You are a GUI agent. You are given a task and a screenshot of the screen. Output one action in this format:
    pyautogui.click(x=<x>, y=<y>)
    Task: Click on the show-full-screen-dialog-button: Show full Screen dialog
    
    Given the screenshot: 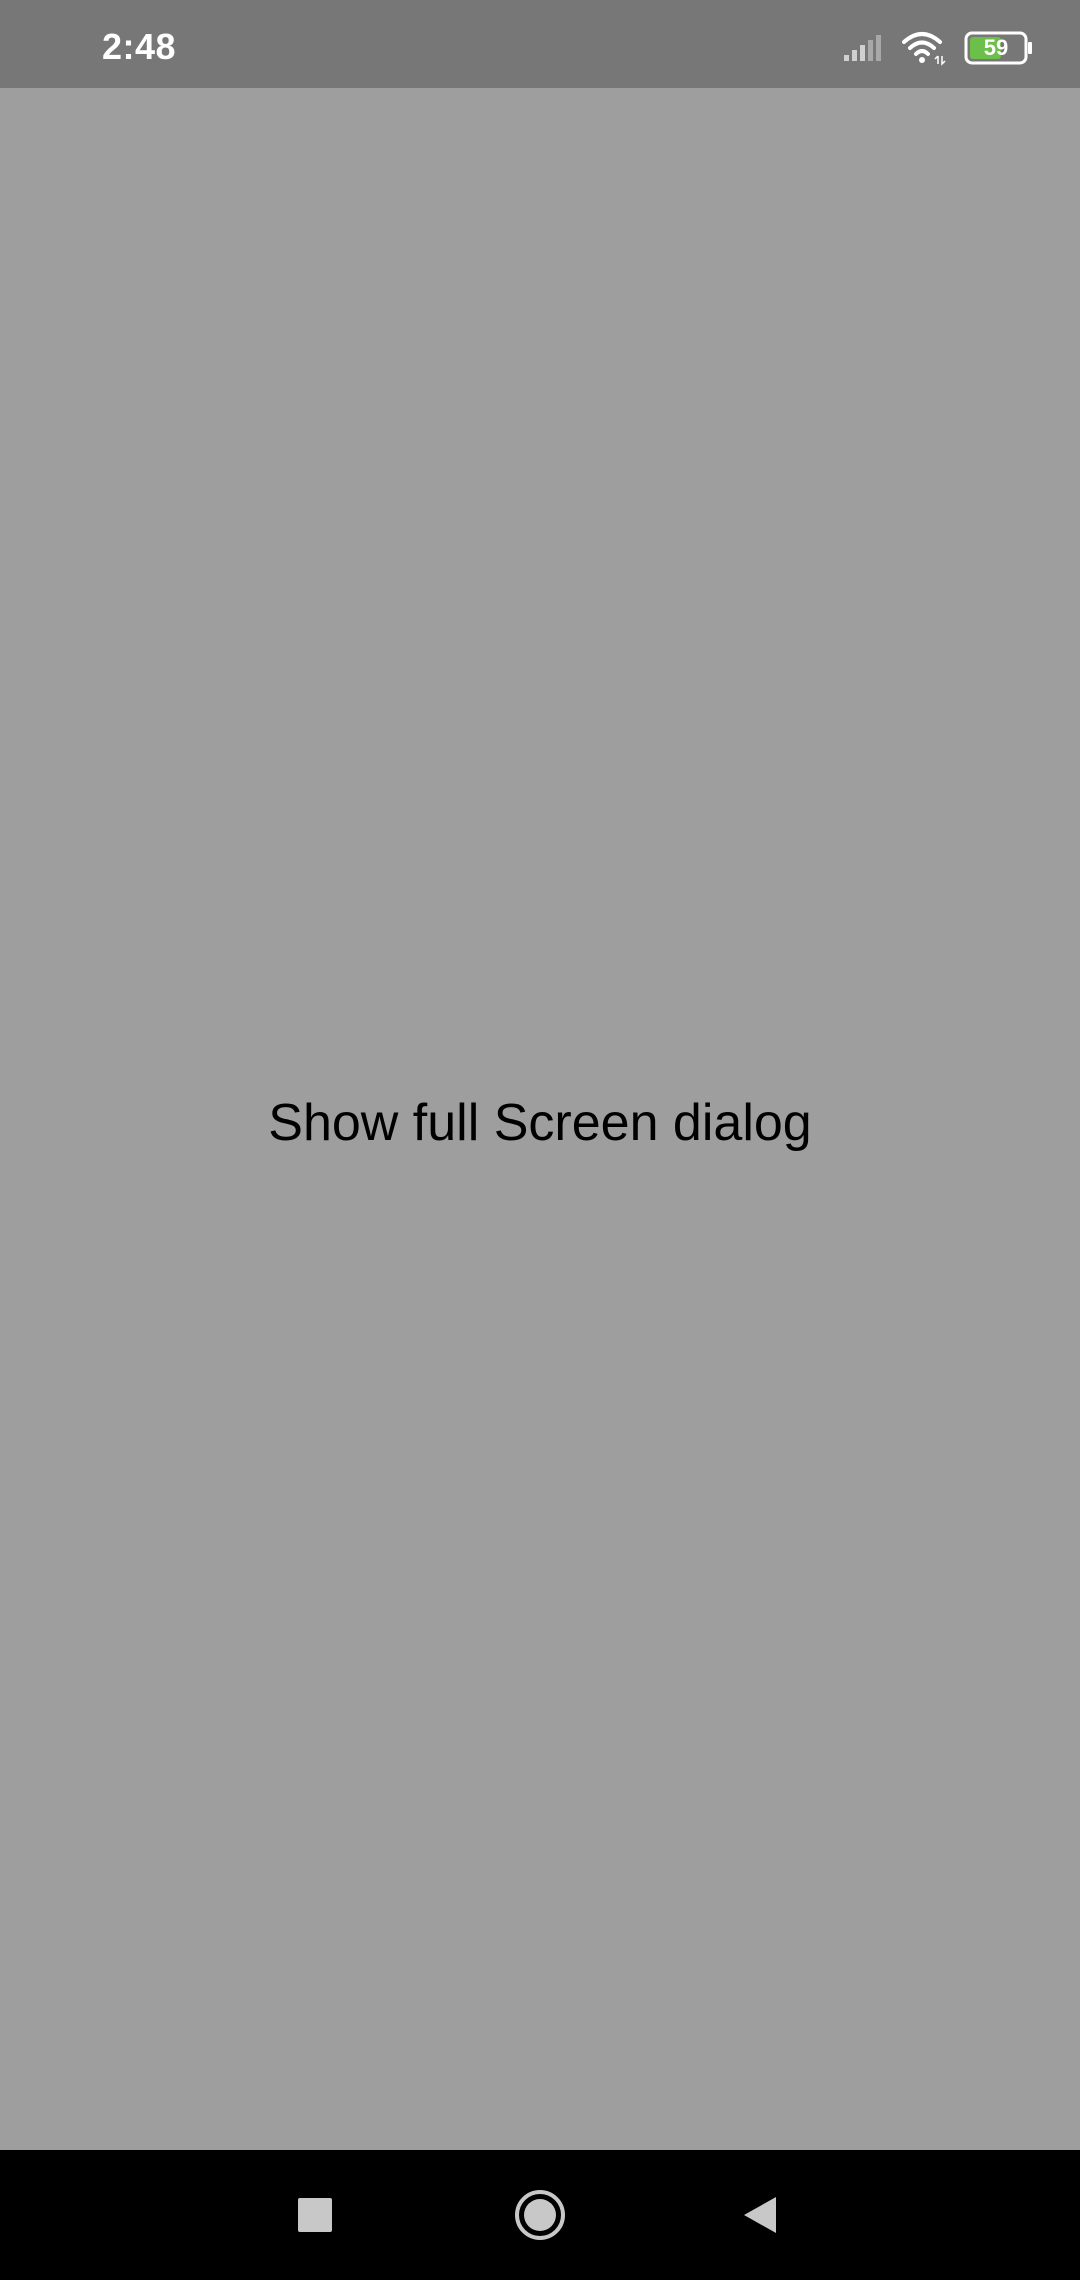 What is the action you would take?
    pyautogui.click(x=540, y=1123)
    